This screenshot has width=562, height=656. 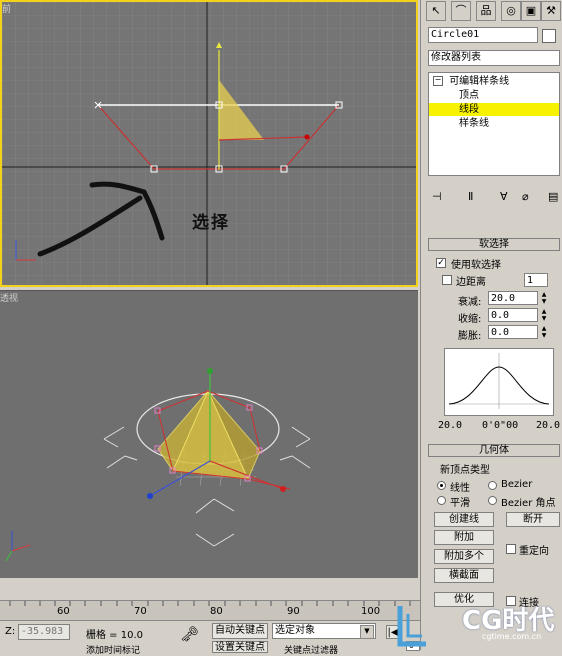 I want to click on edge-distance-label: 边距离, so click(x=471, y=282).